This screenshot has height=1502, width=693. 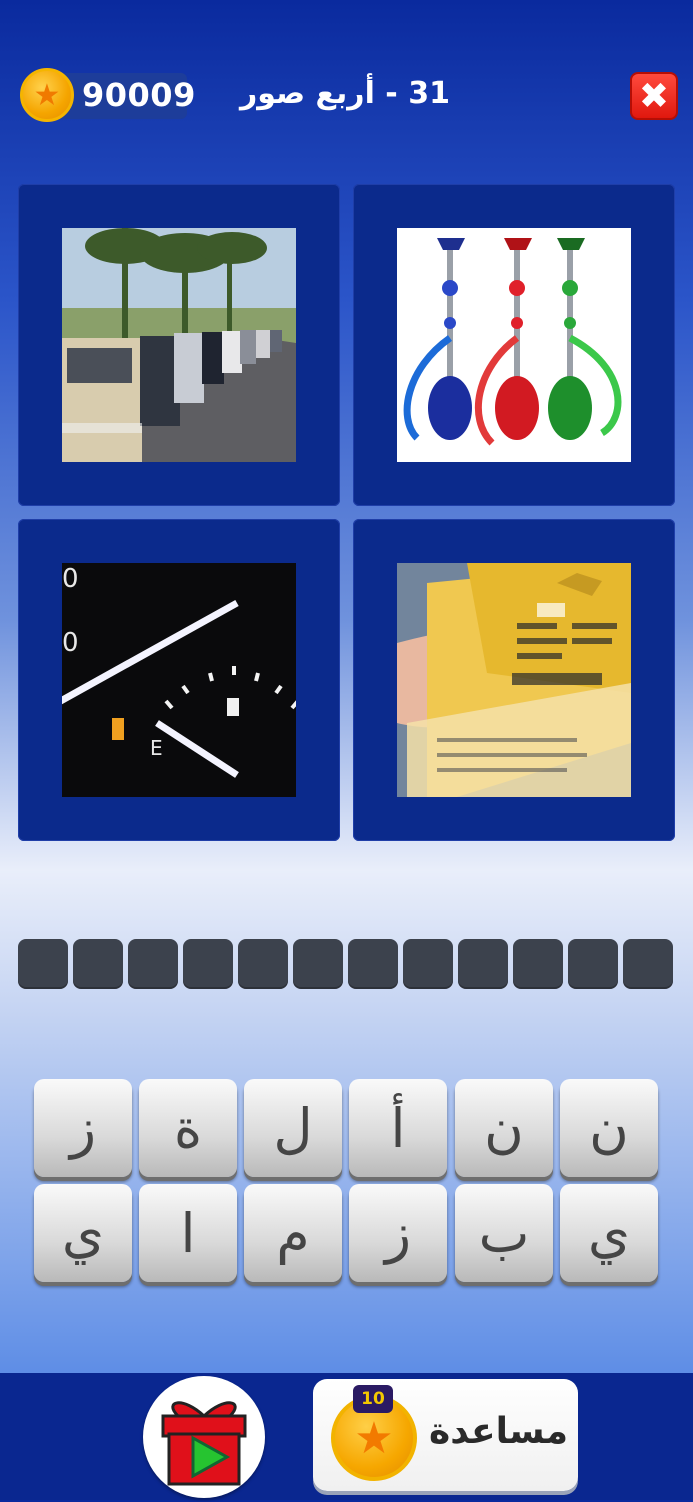 What do you see at coordinates (499, 1431) in the screenshot?
I see `help-label: مساعدة` at bounding box center [499, 1431].